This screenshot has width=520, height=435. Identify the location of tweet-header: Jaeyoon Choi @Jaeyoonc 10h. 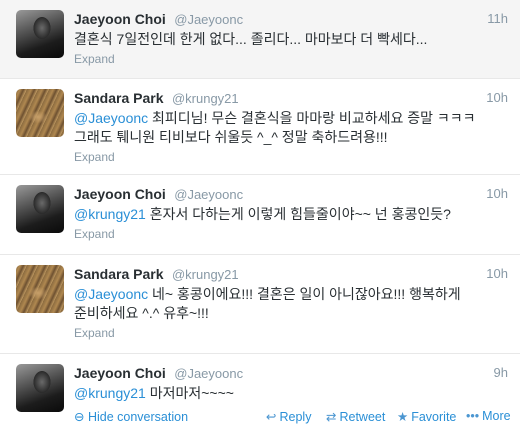
(291, 194).